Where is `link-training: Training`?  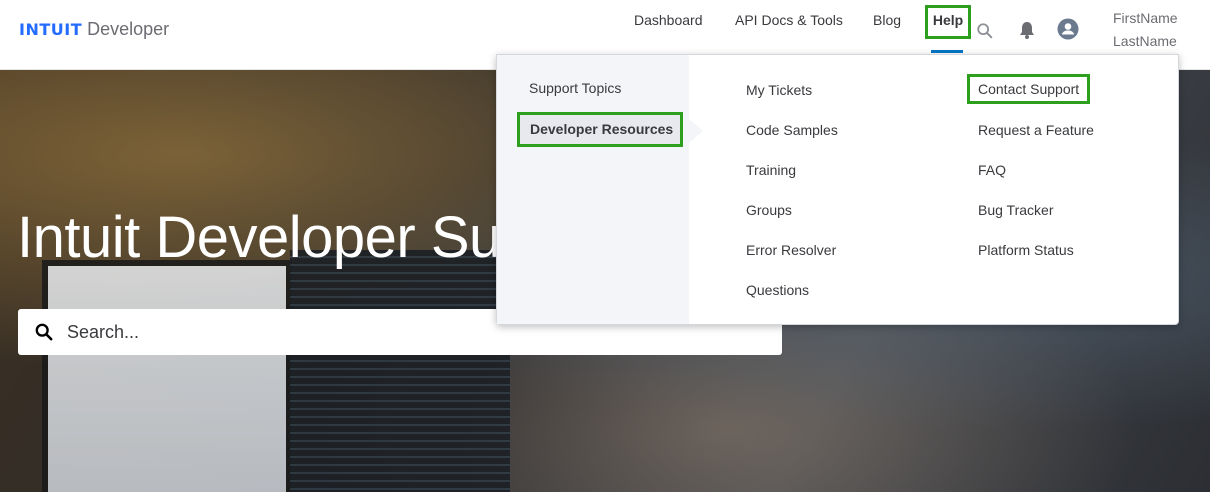
link-training: Training is located at coordinates (771, 170).